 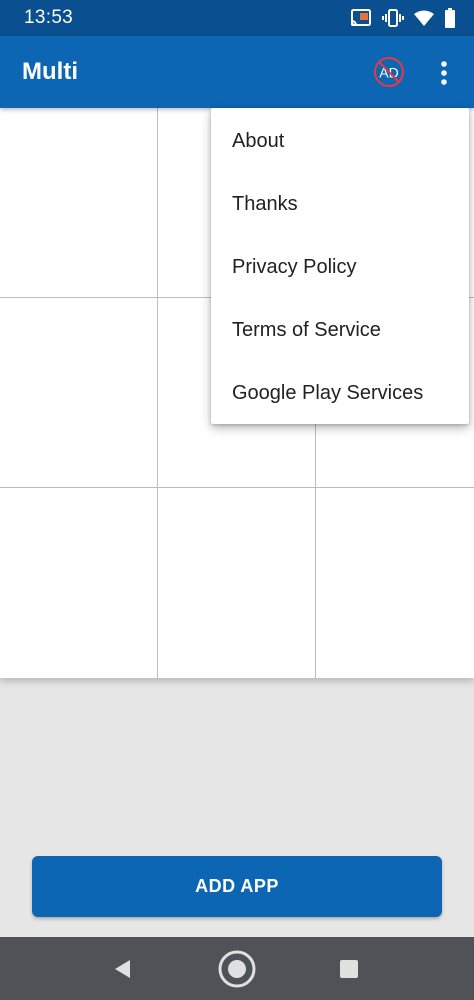 What do you see at coordinates (340, 204) in the screenshot?
I see `menu-item-thanks: Thanks` at bounding box center [340, 204].